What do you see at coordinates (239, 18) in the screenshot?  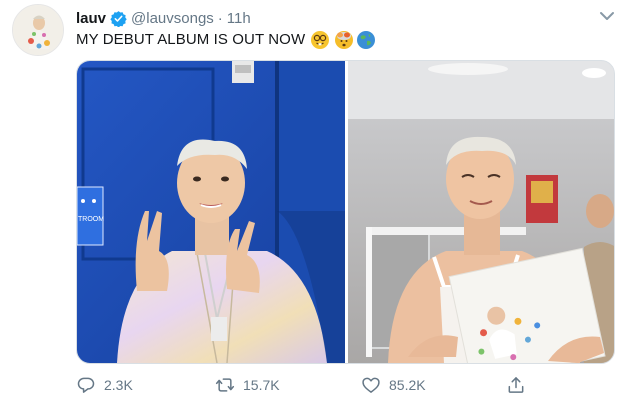 I see `tweet-time: 11h` at bounding box center [239, 18].